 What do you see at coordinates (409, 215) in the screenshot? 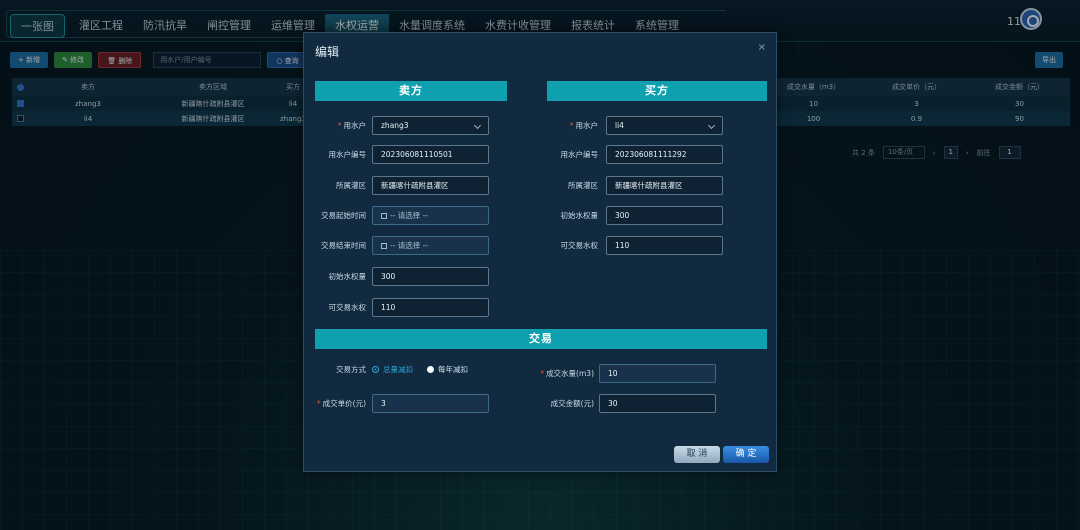
I see `start-date-placeholder: -- 请选择 --` at bounding box center [409, 215].